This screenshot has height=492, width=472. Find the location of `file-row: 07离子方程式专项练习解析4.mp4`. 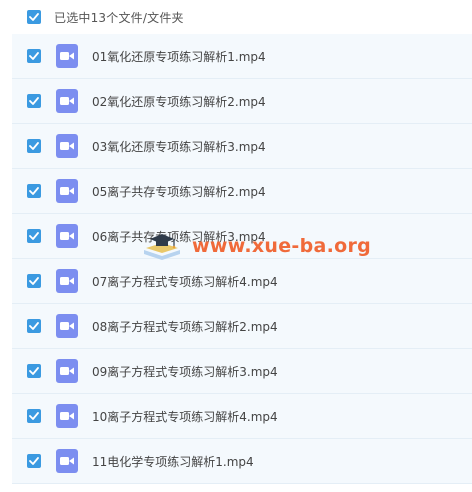

file-row: 07离子方程式专项练习解析4.mp4 is located at coordinates (242, 281).